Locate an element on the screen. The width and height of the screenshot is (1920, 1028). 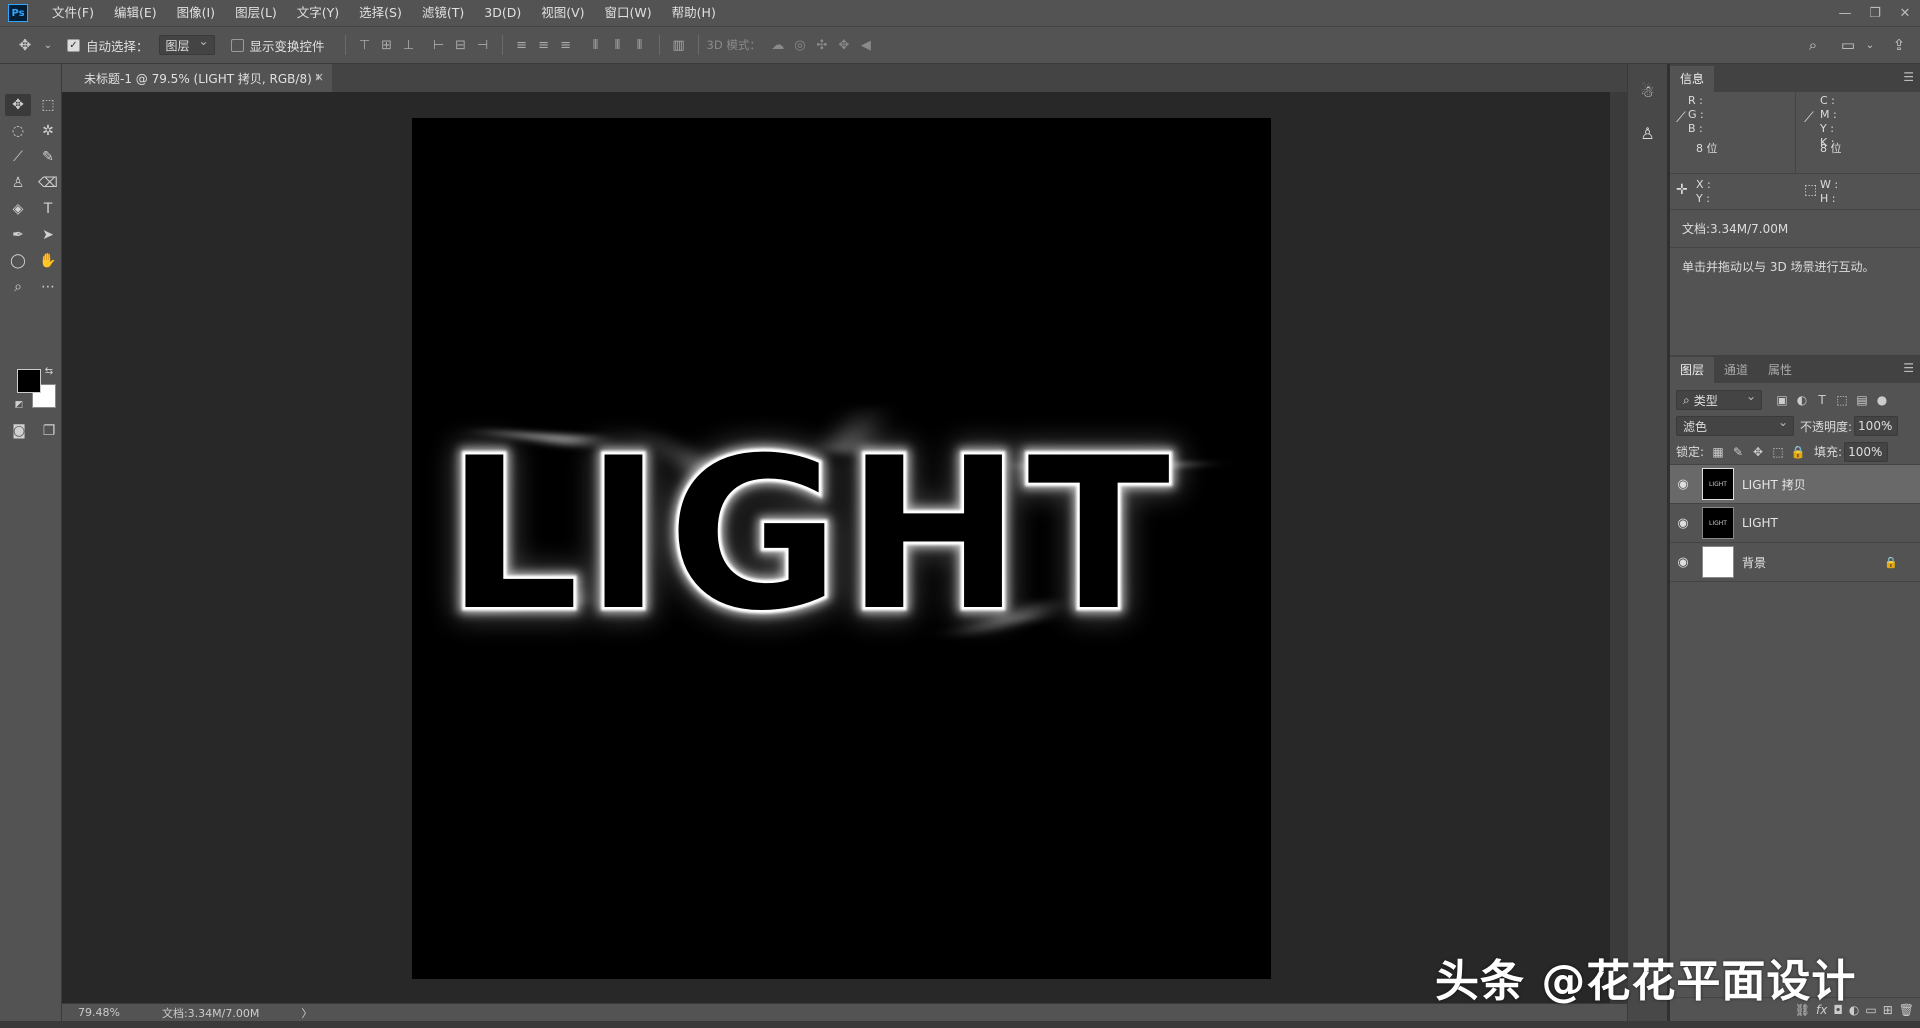
tool-preset-chevron-icon: ⌄ is located at coordinates (48, 45).